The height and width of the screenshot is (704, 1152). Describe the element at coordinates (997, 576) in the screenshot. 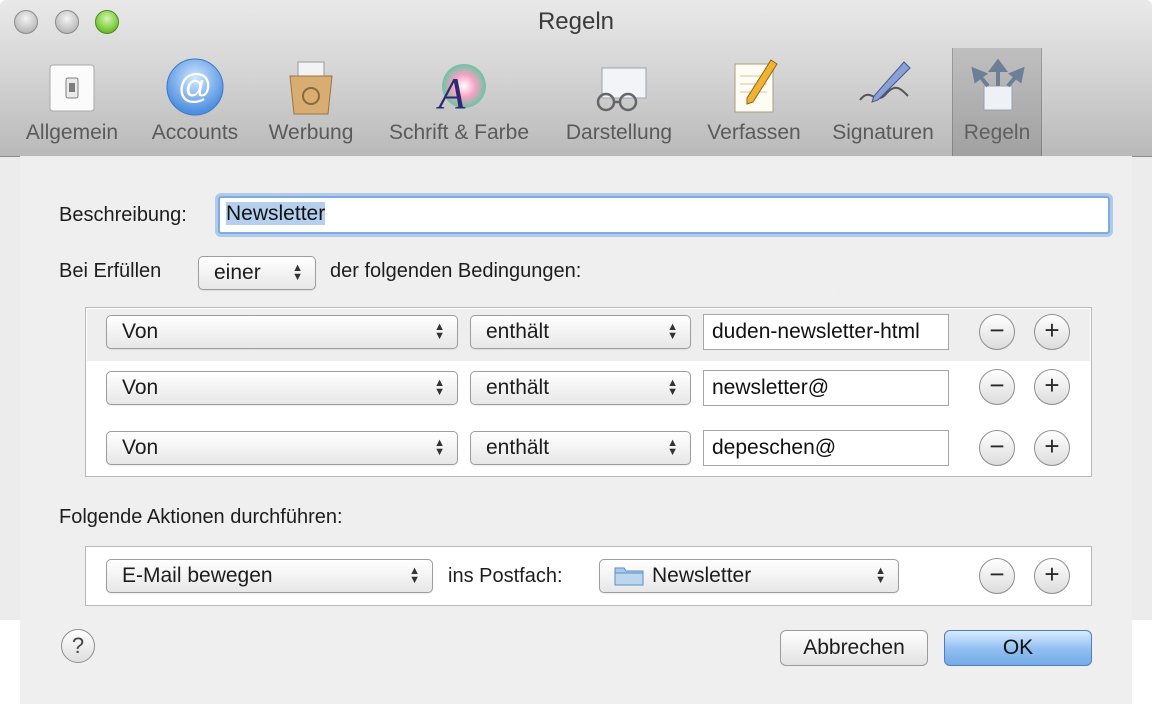

I see `remove-action-button: −` at that location.